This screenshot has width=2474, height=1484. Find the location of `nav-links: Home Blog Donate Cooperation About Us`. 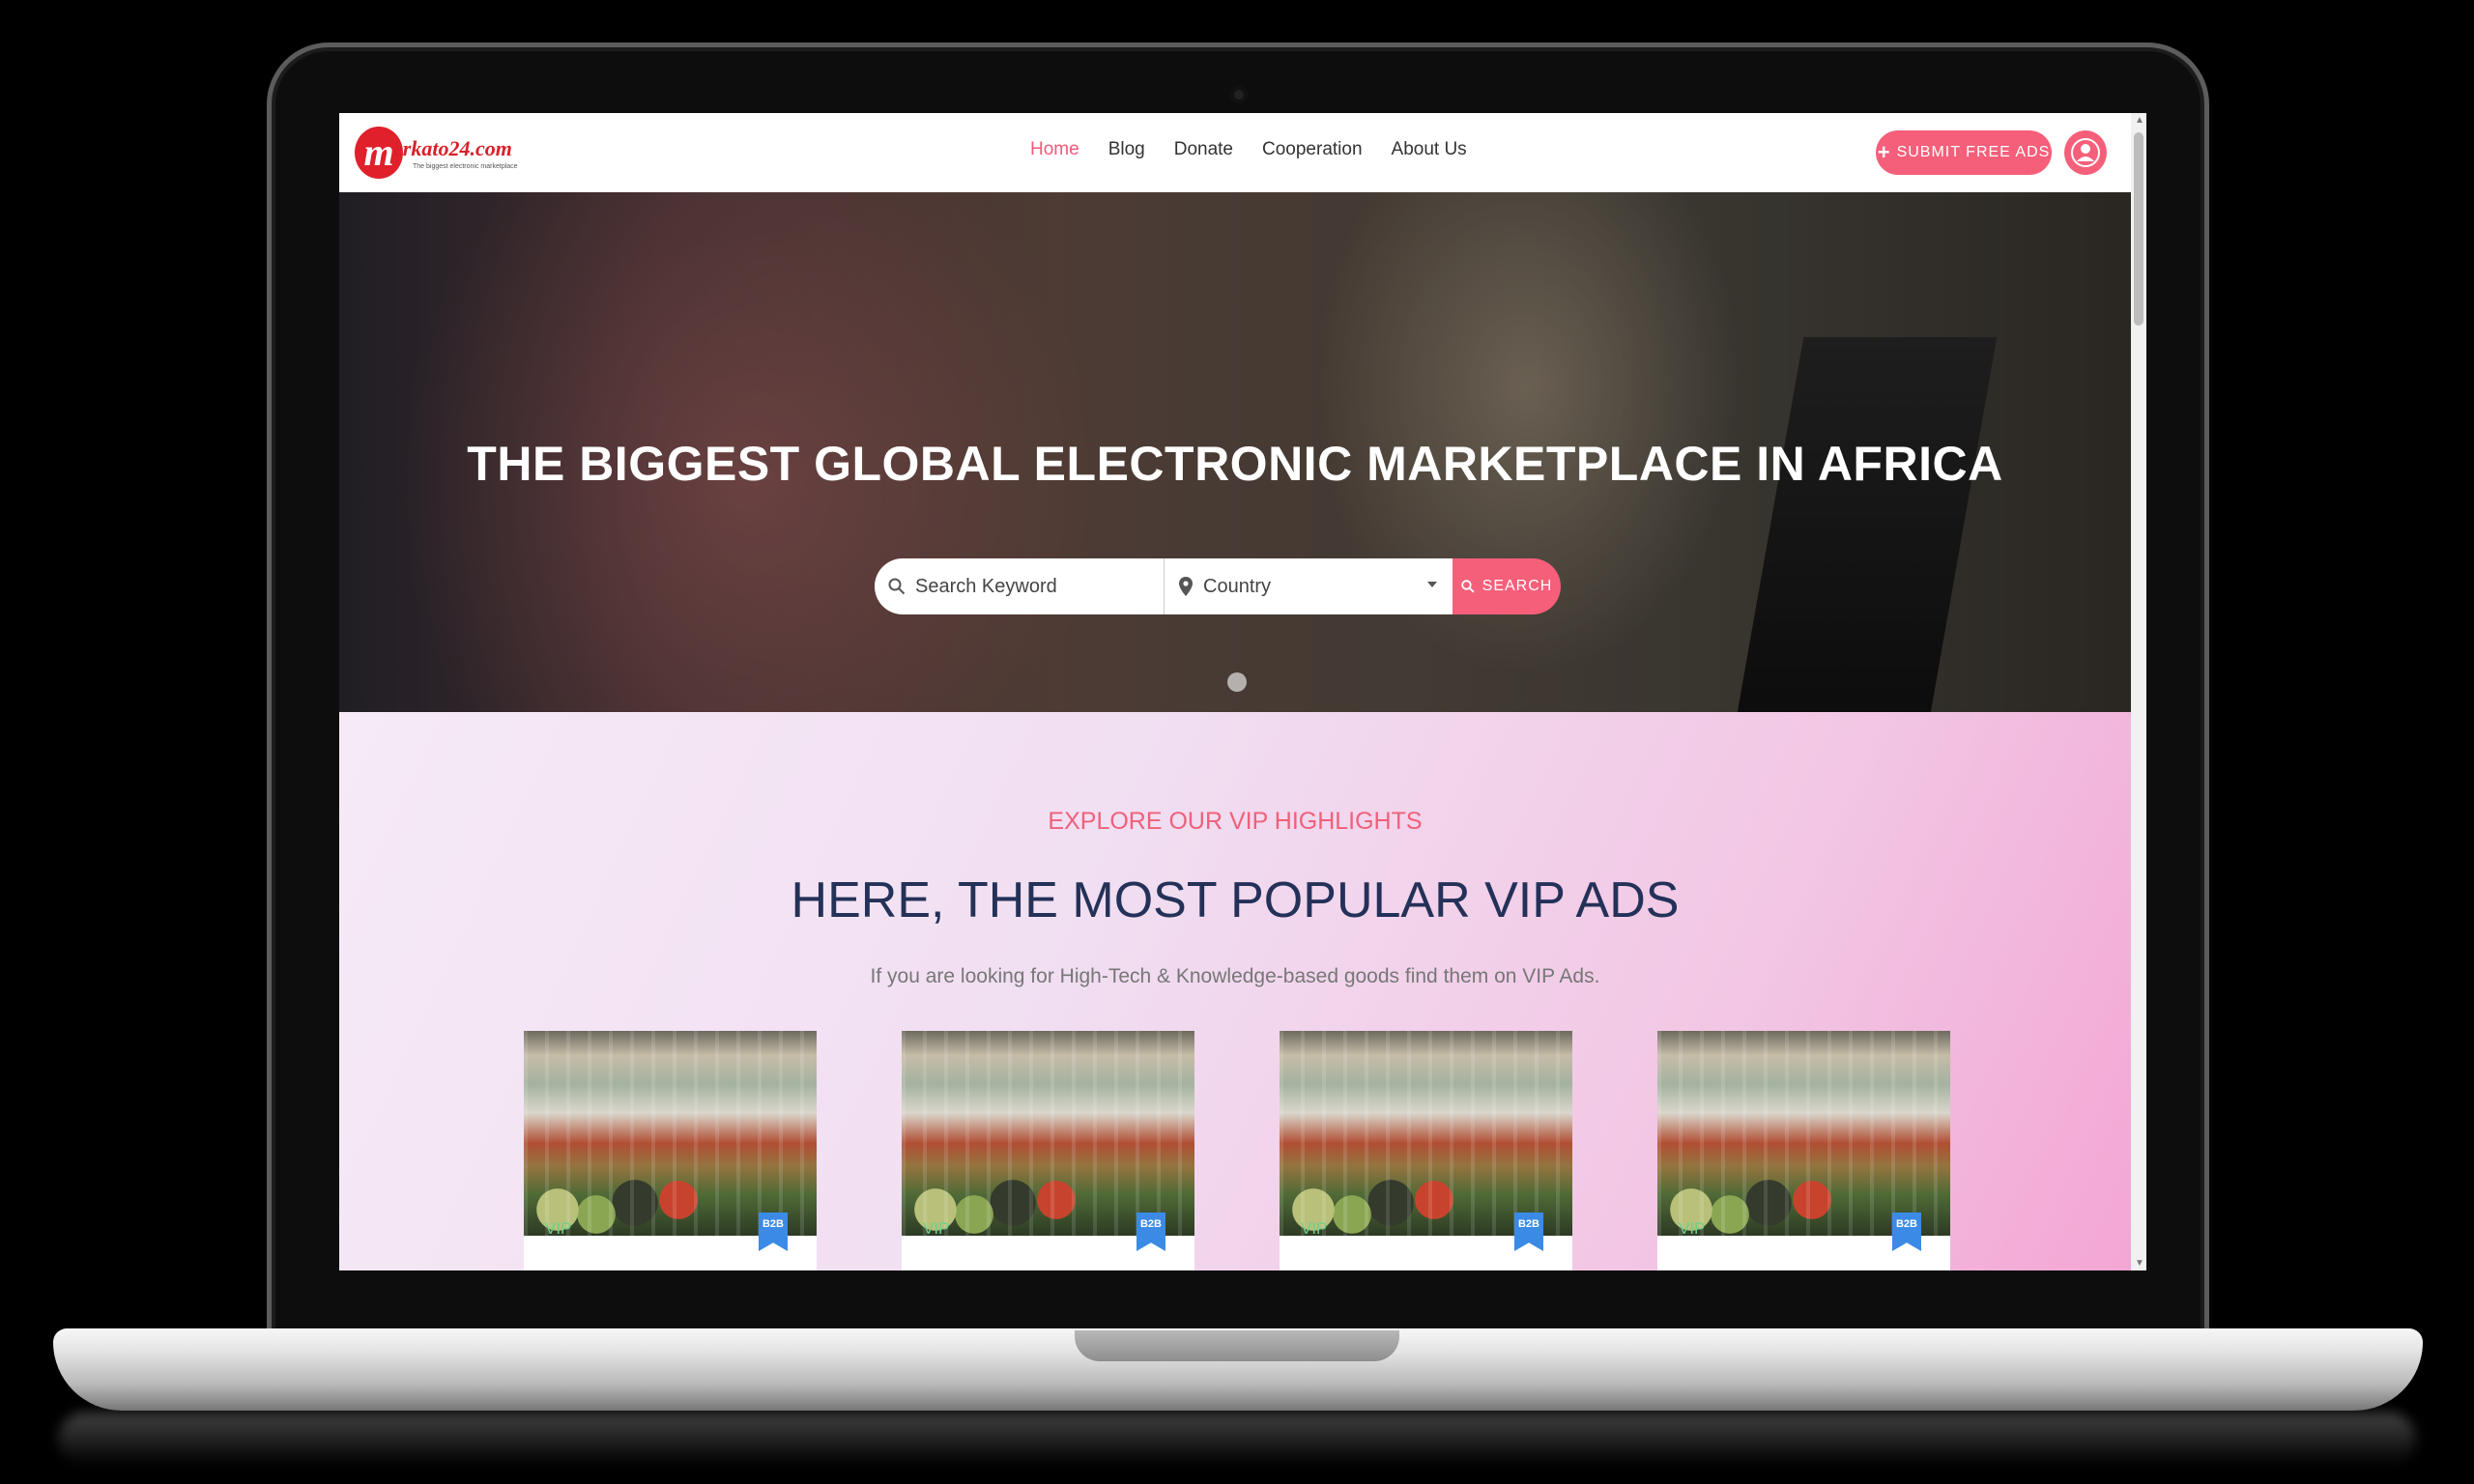

nav-links: Home Blog Donate Cooperation About Us is located at coordinates (1248, 149).